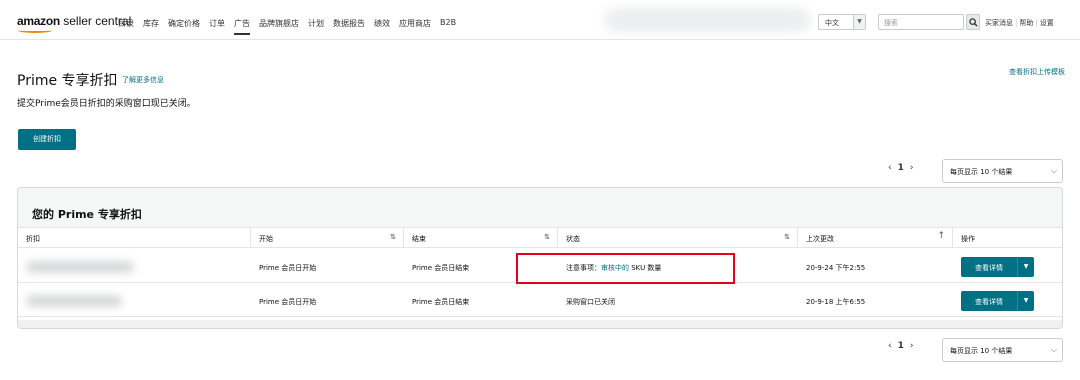 The height and width of the screenshot is (380, 1080). Describe the element at coordinates (184, 26) in the screenshot. I see `nav-item-pricing: 确定价格` at that location.